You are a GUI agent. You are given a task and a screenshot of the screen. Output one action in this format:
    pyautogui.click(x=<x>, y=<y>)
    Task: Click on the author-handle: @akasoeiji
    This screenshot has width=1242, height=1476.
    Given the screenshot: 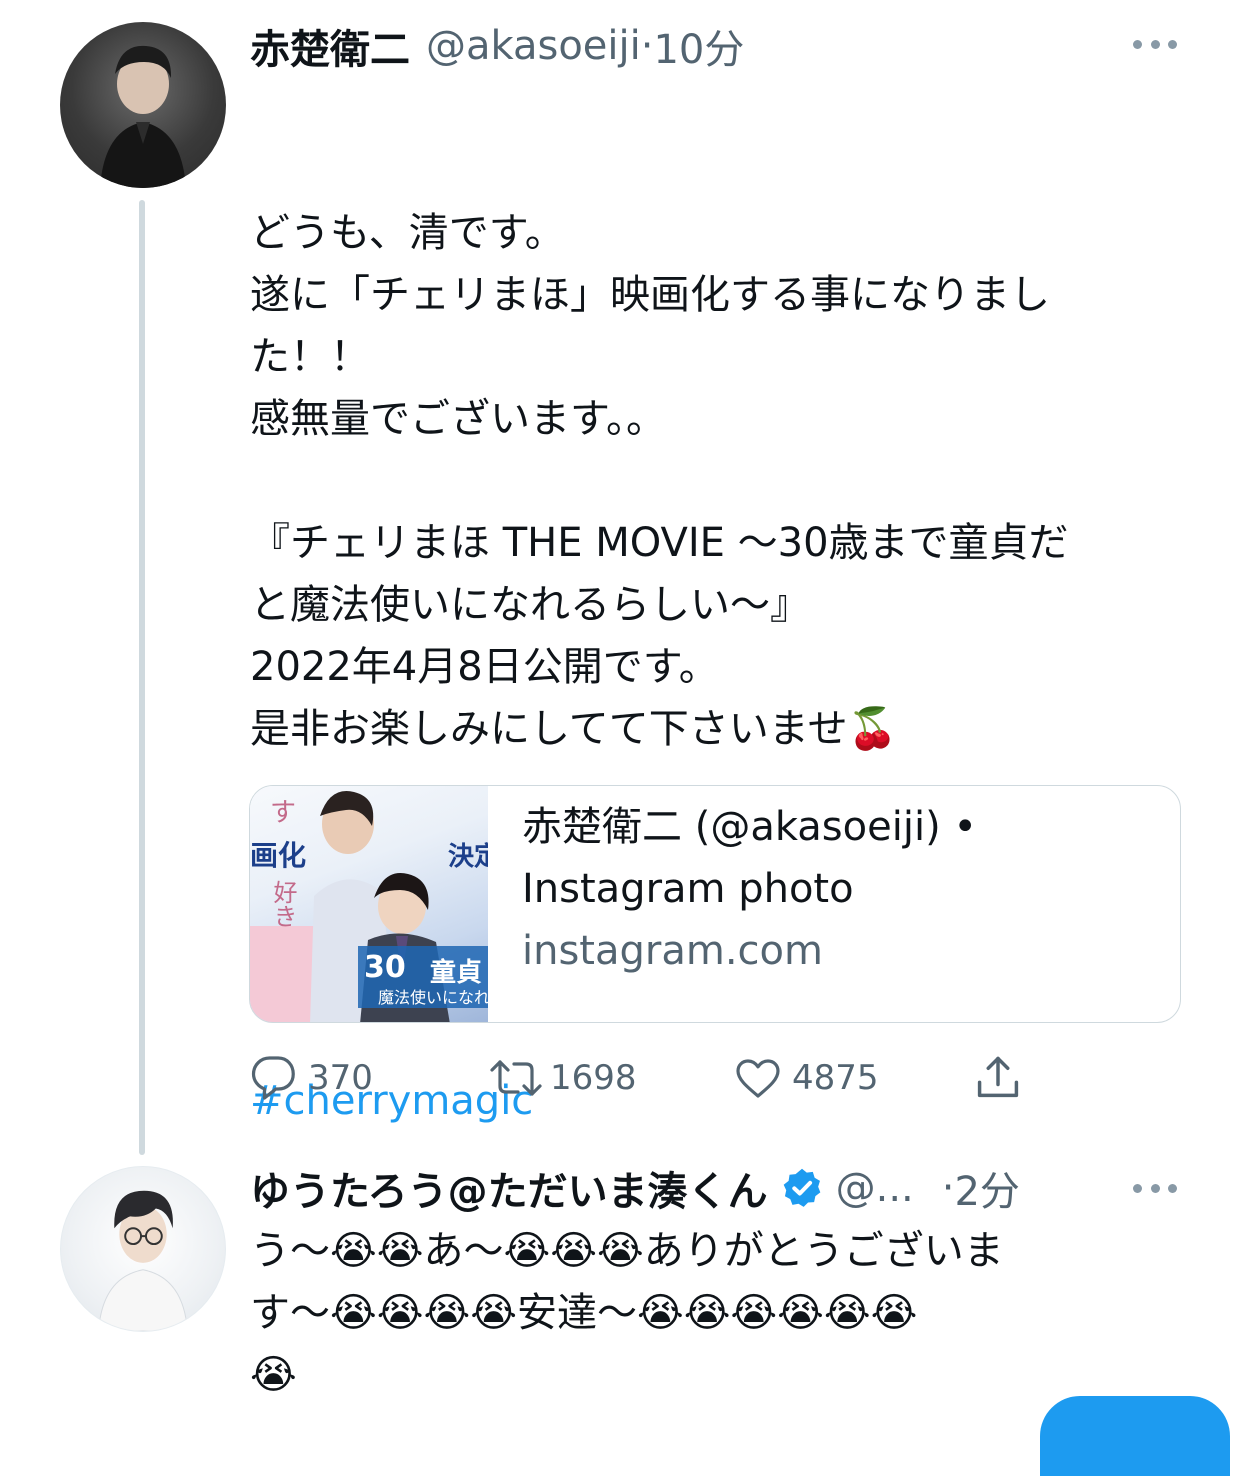 What is the action you would take?
    pyautogui.click(x=533, y=46)
    